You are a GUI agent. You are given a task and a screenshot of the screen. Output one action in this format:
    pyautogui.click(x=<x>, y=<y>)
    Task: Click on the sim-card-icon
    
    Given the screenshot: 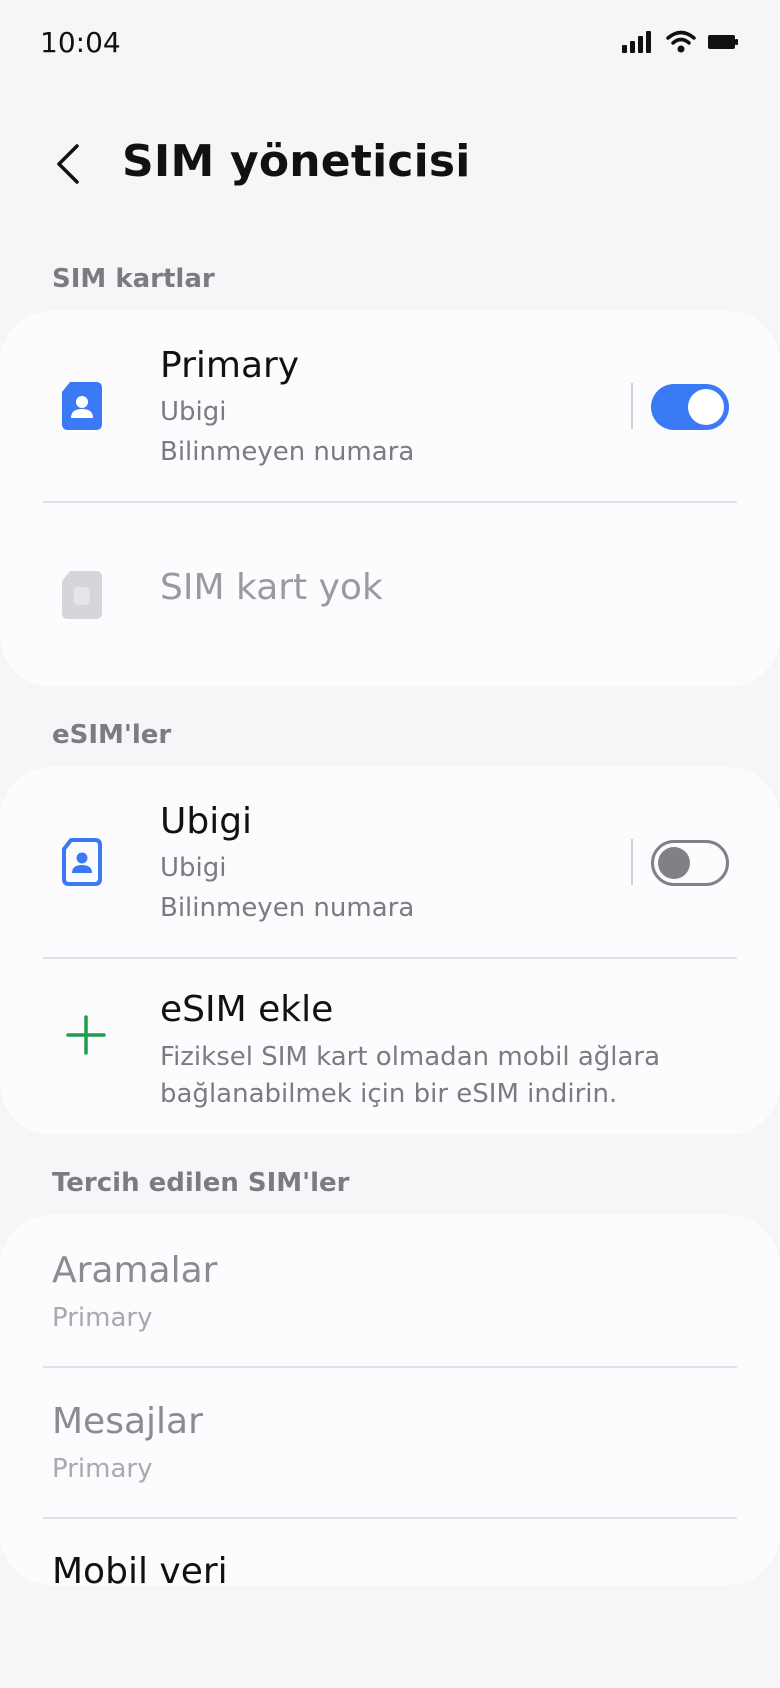 What is the action you would take?
    pyautogui.click(x=82, y=406)
    